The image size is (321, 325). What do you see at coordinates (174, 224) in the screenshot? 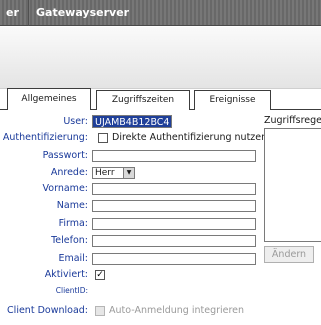
I see `company-field` at bounding box center [174, 224].